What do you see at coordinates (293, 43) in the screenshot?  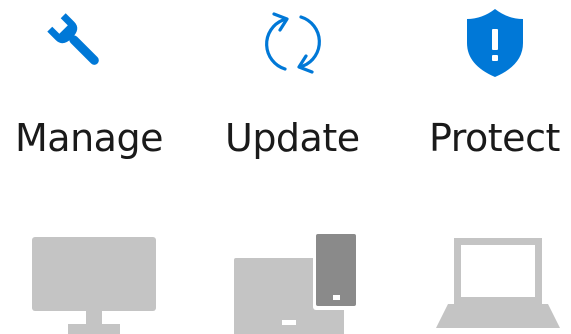 I see `sync-arrows-icon` at bounding box center [293, 43].